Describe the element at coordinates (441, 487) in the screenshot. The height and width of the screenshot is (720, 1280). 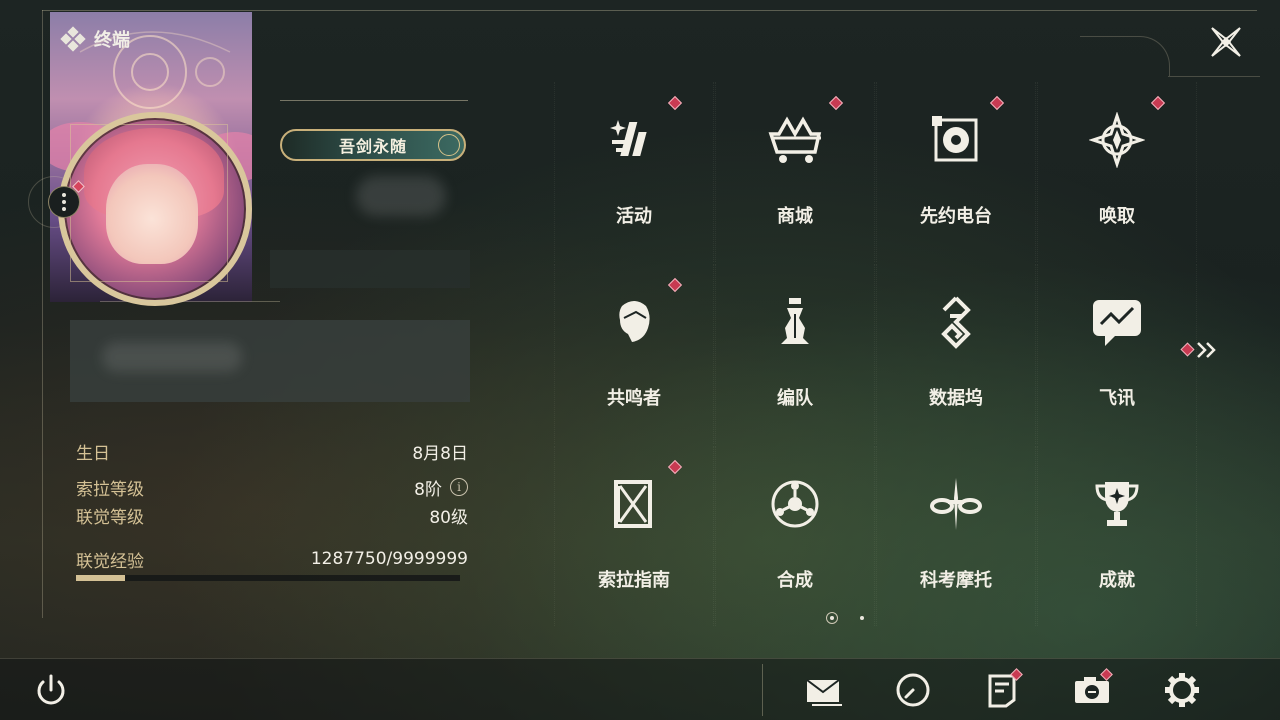
I see `stat-value: 8阶 i` at that location.